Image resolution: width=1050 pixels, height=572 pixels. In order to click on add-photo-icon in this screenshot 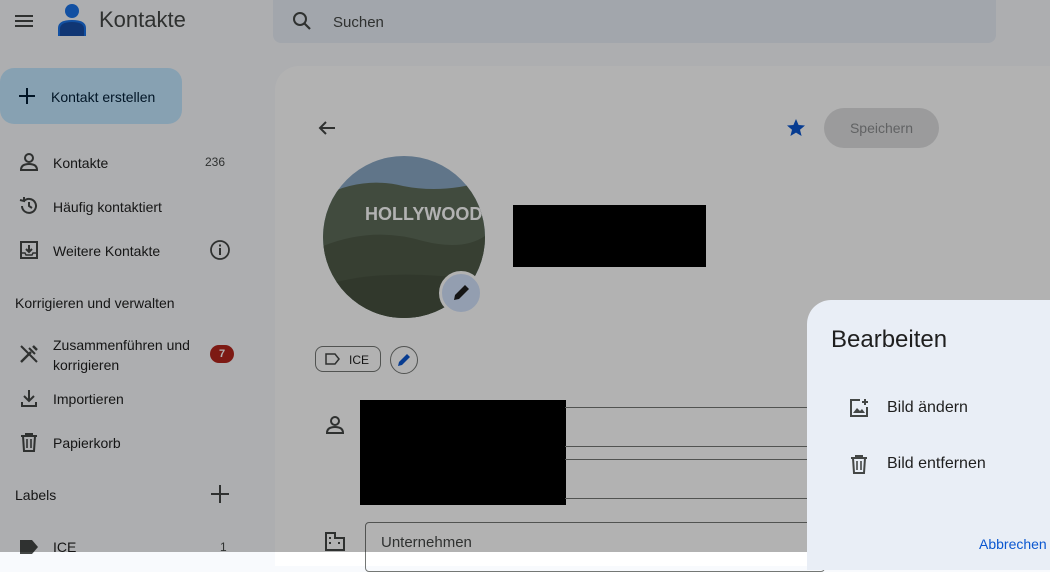, I will do `click(859, 408)`.